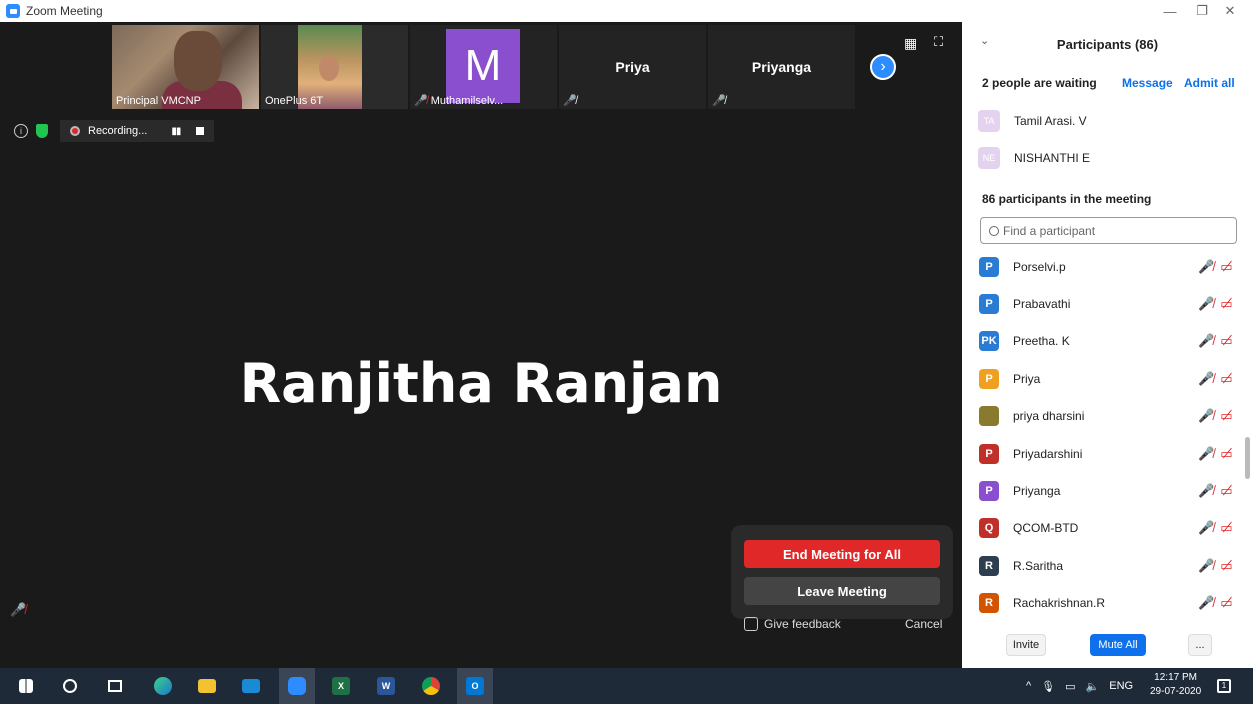 The image size is (1253, 704). Describe the element at coordinates (626, 686) in the screenshot. I see `windows-taskbar: X W O ^ 🎙 ▭ 🔈 ENG 12:17 PM 29-07-2020 1` at that location.